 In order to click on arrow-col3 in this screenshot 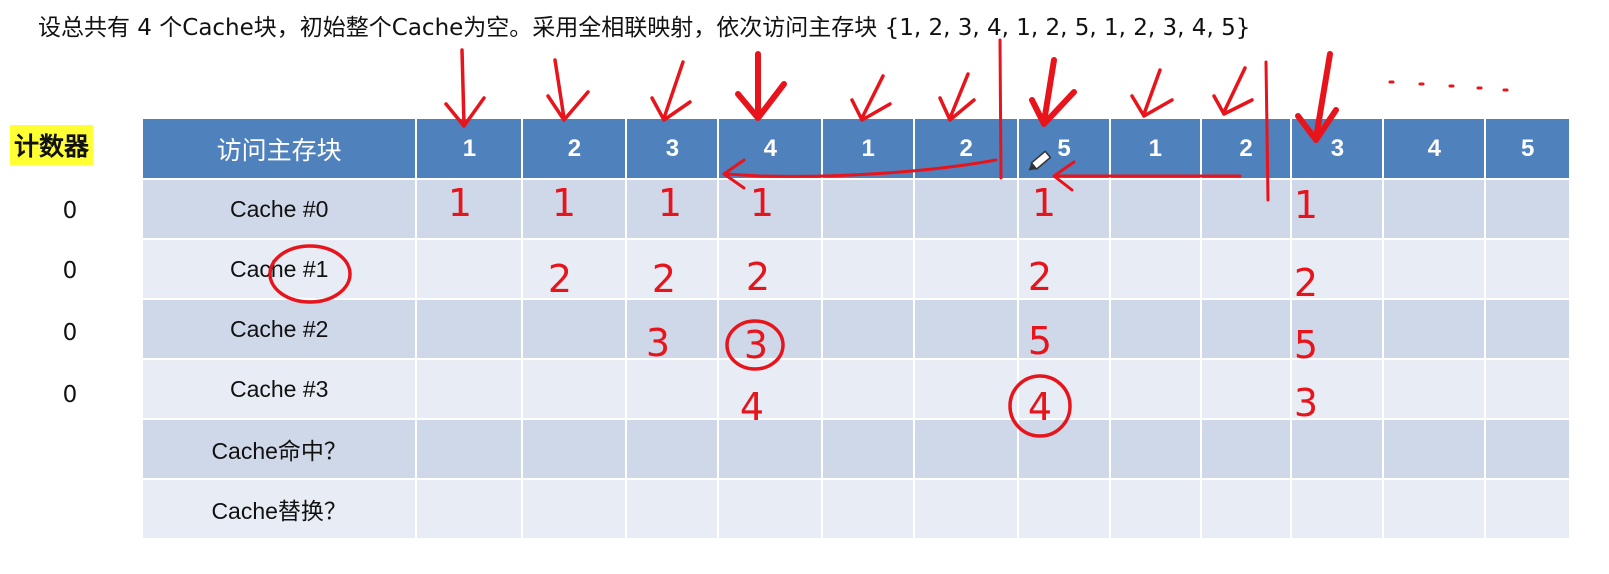, I will do `click(671, 91)`.